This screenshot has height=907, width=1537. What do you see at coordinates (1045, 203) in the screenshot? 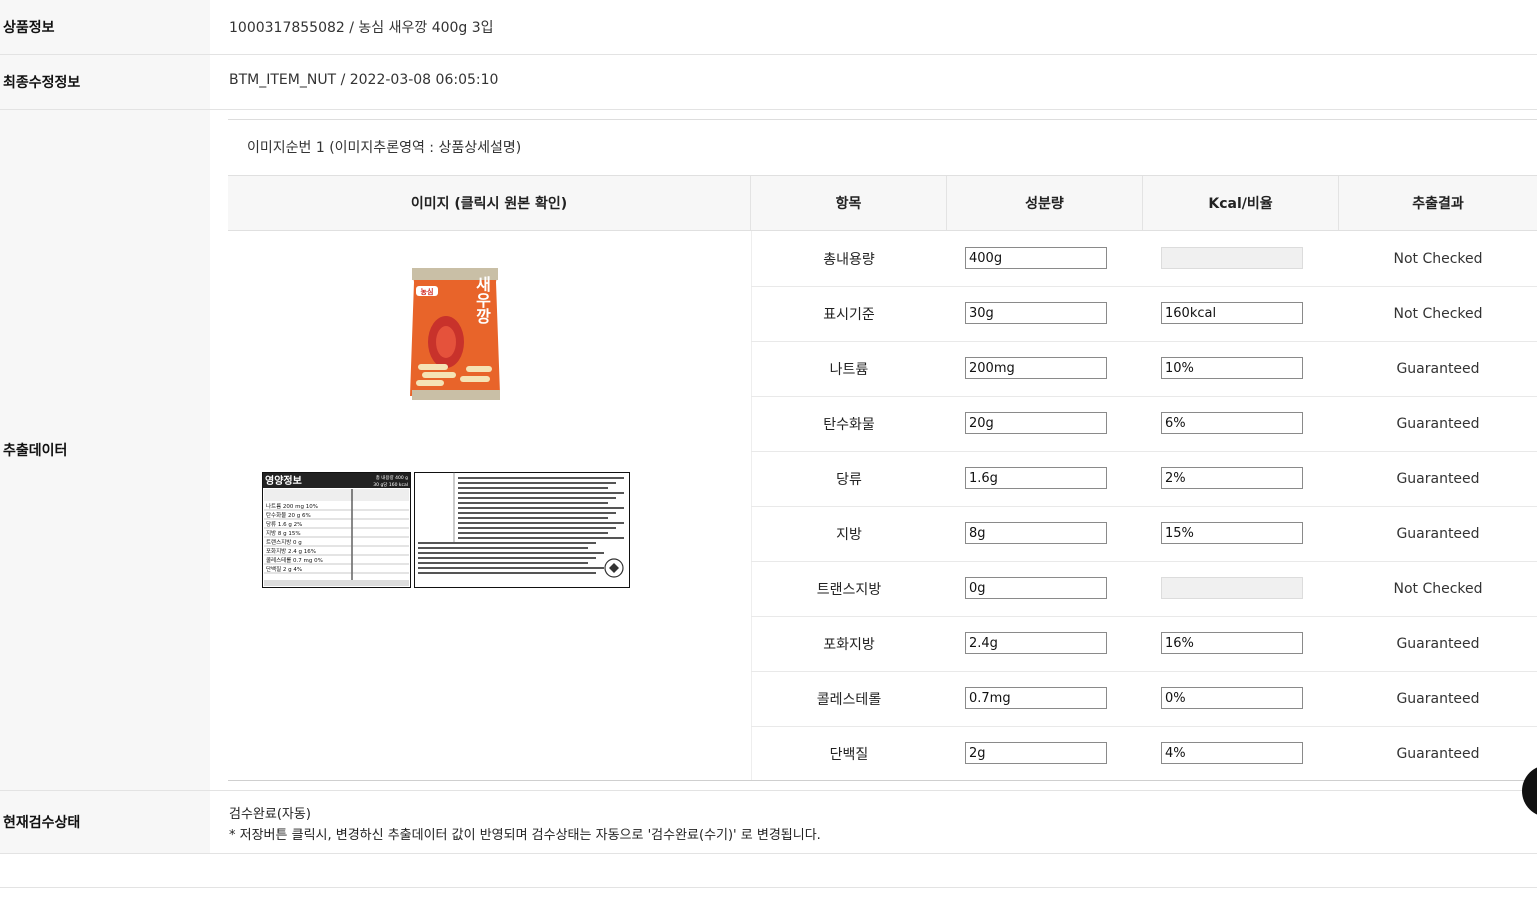
I see `header-amount: 성분량` at bounding box center [1045, 203].